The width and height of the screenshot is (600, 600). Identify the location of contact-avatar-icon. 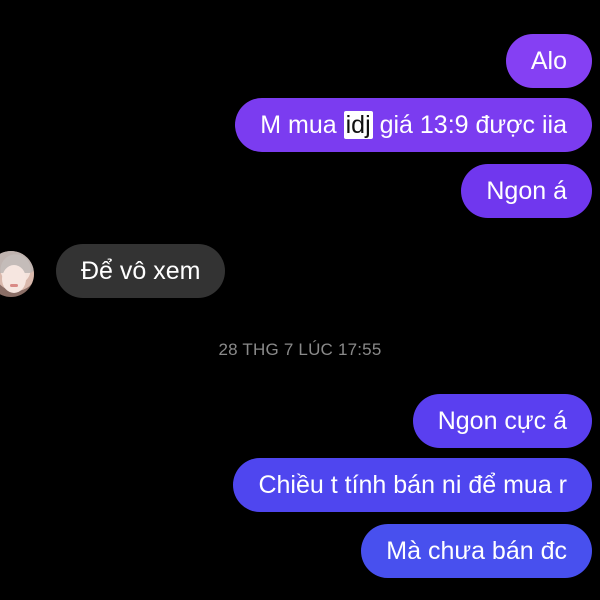
(17, 274).